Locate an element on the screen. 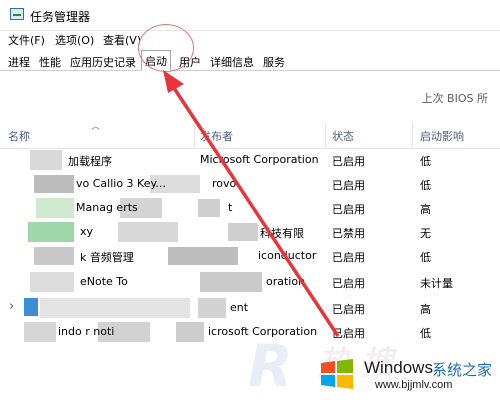 The width and height of the screenshot is (500, 400). watermark-site-name: 系统之家 is located at coordinates (462, 370).